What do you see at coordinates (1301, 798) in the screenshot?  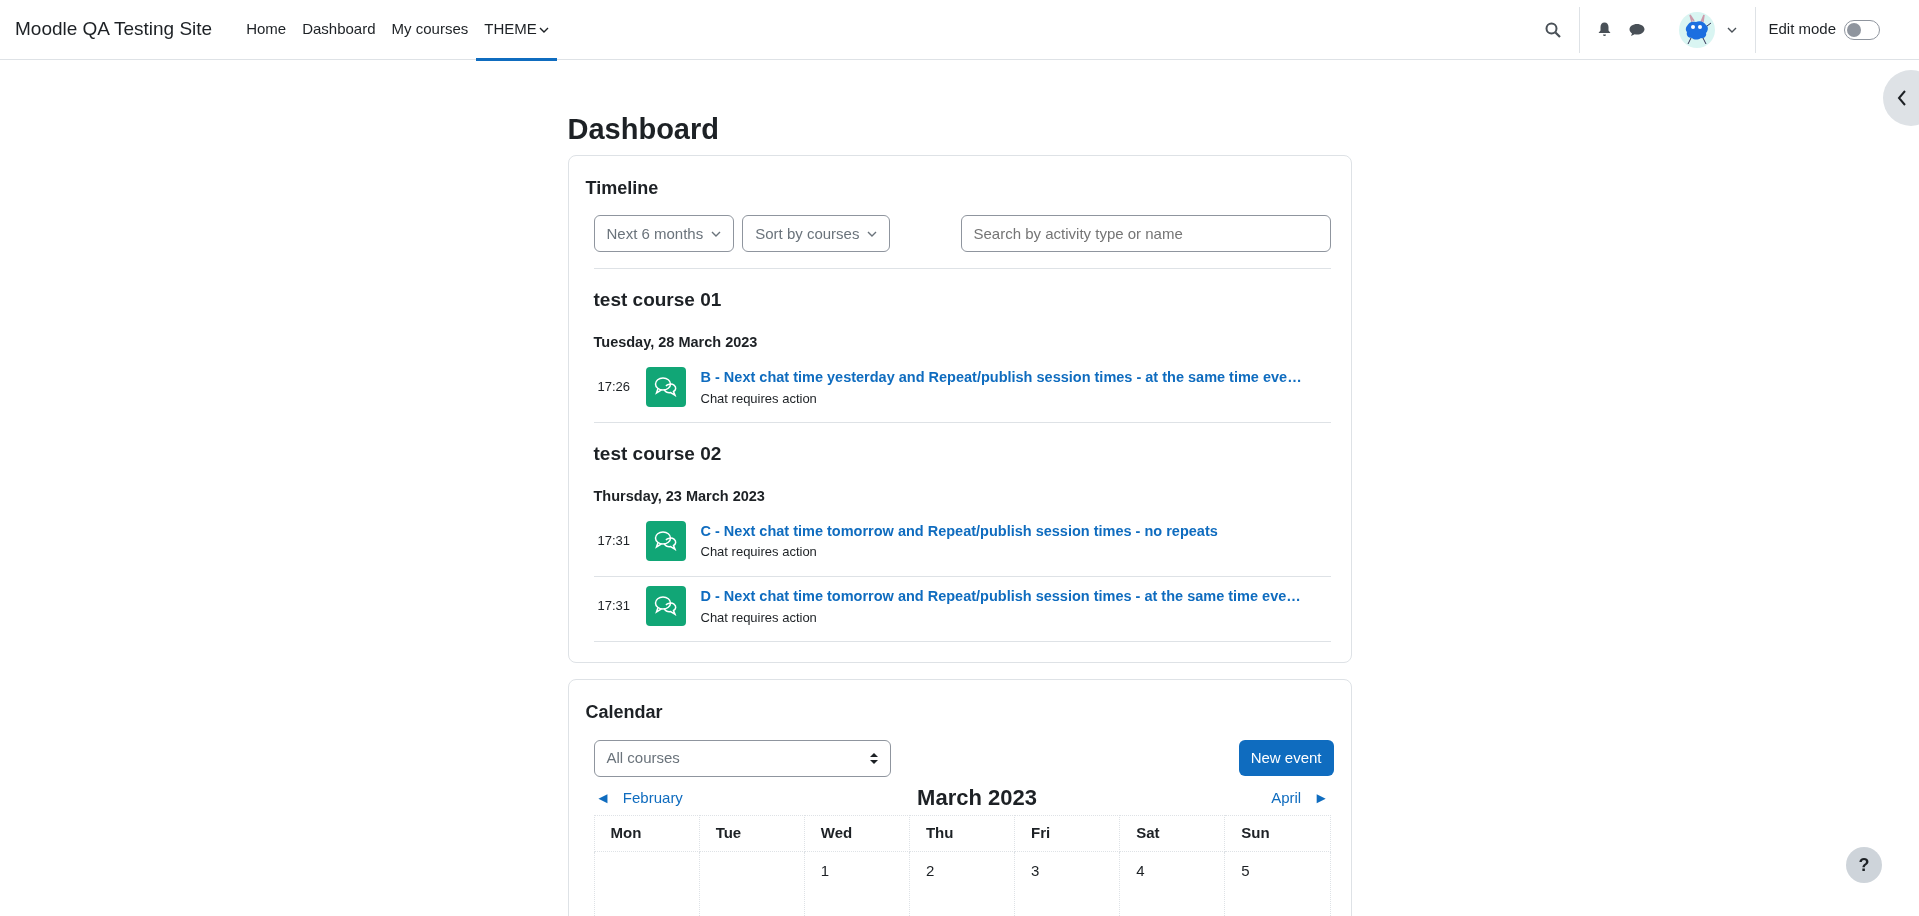 I see `next-month-link: April ►` at bounding box center [1301, 798].